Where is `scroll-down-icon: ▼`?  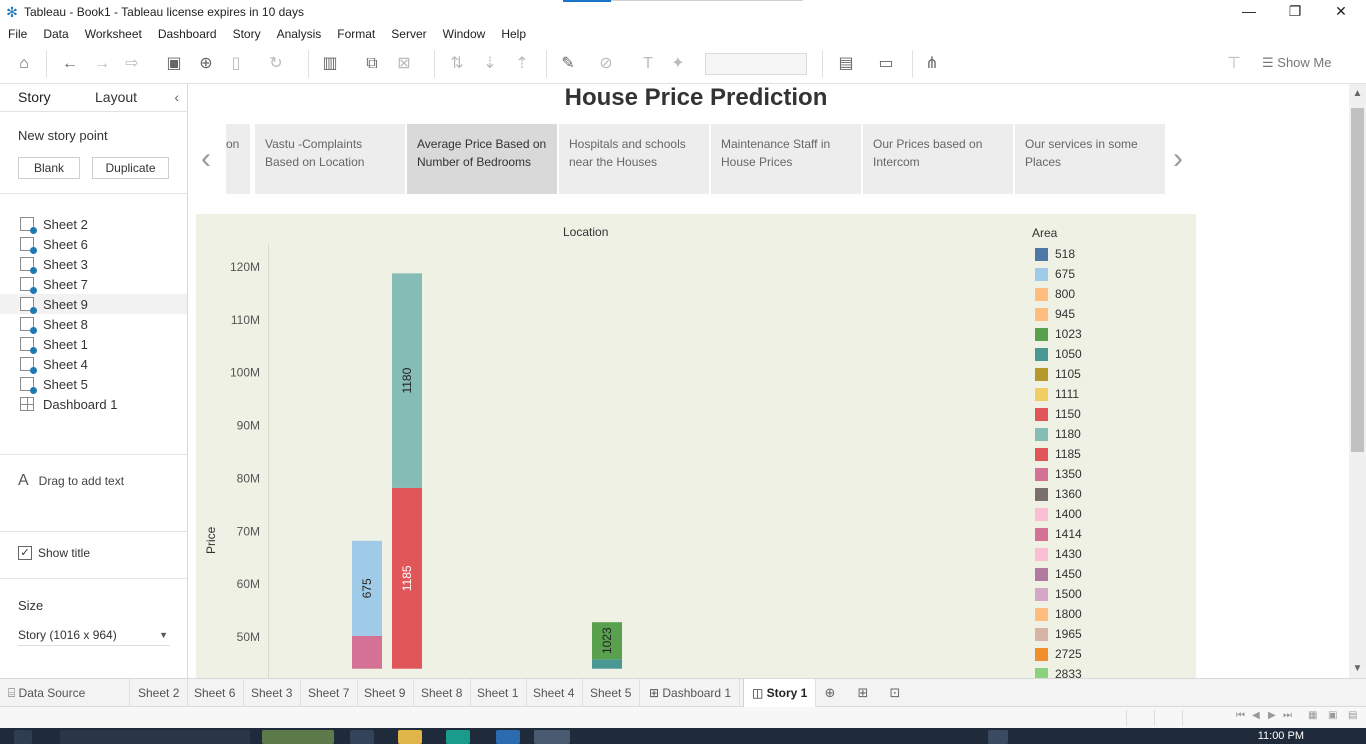 scroll-down-icon: ▼ is located at coordinates (1357, 668).